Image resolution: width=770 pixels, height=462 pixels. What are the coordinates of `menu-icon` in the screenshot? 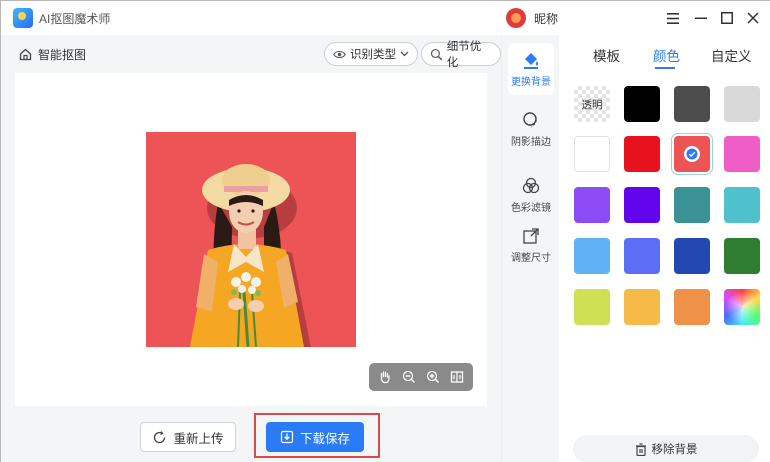 It's located at (673, 18).